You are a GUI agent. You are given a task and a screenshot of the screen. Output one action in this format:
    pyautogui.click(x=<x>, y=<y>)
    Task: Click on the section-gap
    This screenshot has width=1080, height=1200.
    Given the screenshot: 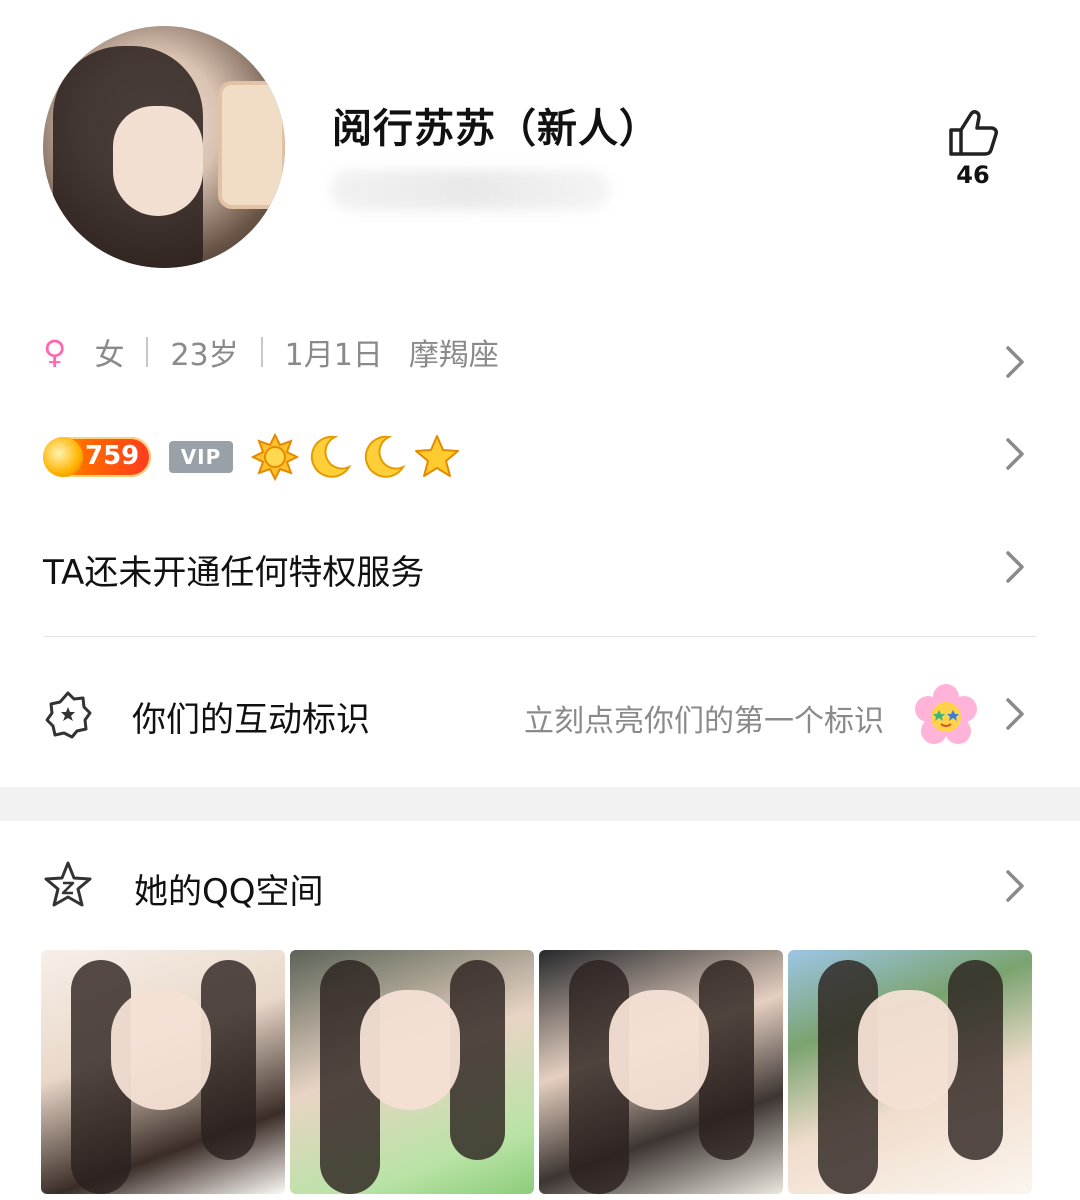 What is the action you would take?
    pyautogui.click(x=540, y=804)
    